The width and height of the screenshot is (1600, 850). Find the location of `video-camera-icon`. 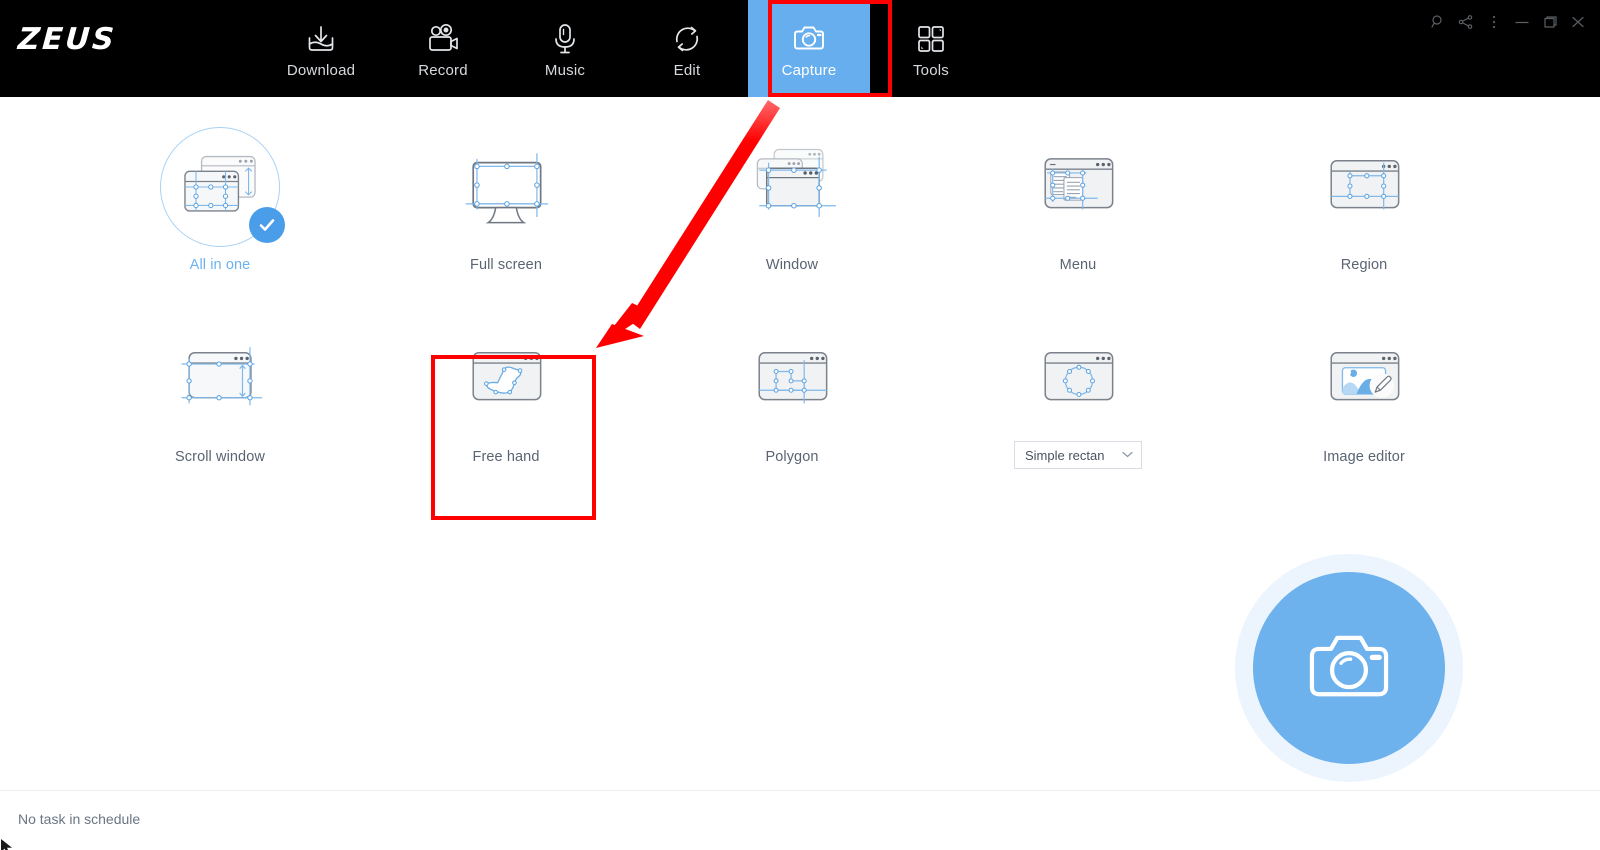

video-camera-icon is located at coordinates (443, 39).